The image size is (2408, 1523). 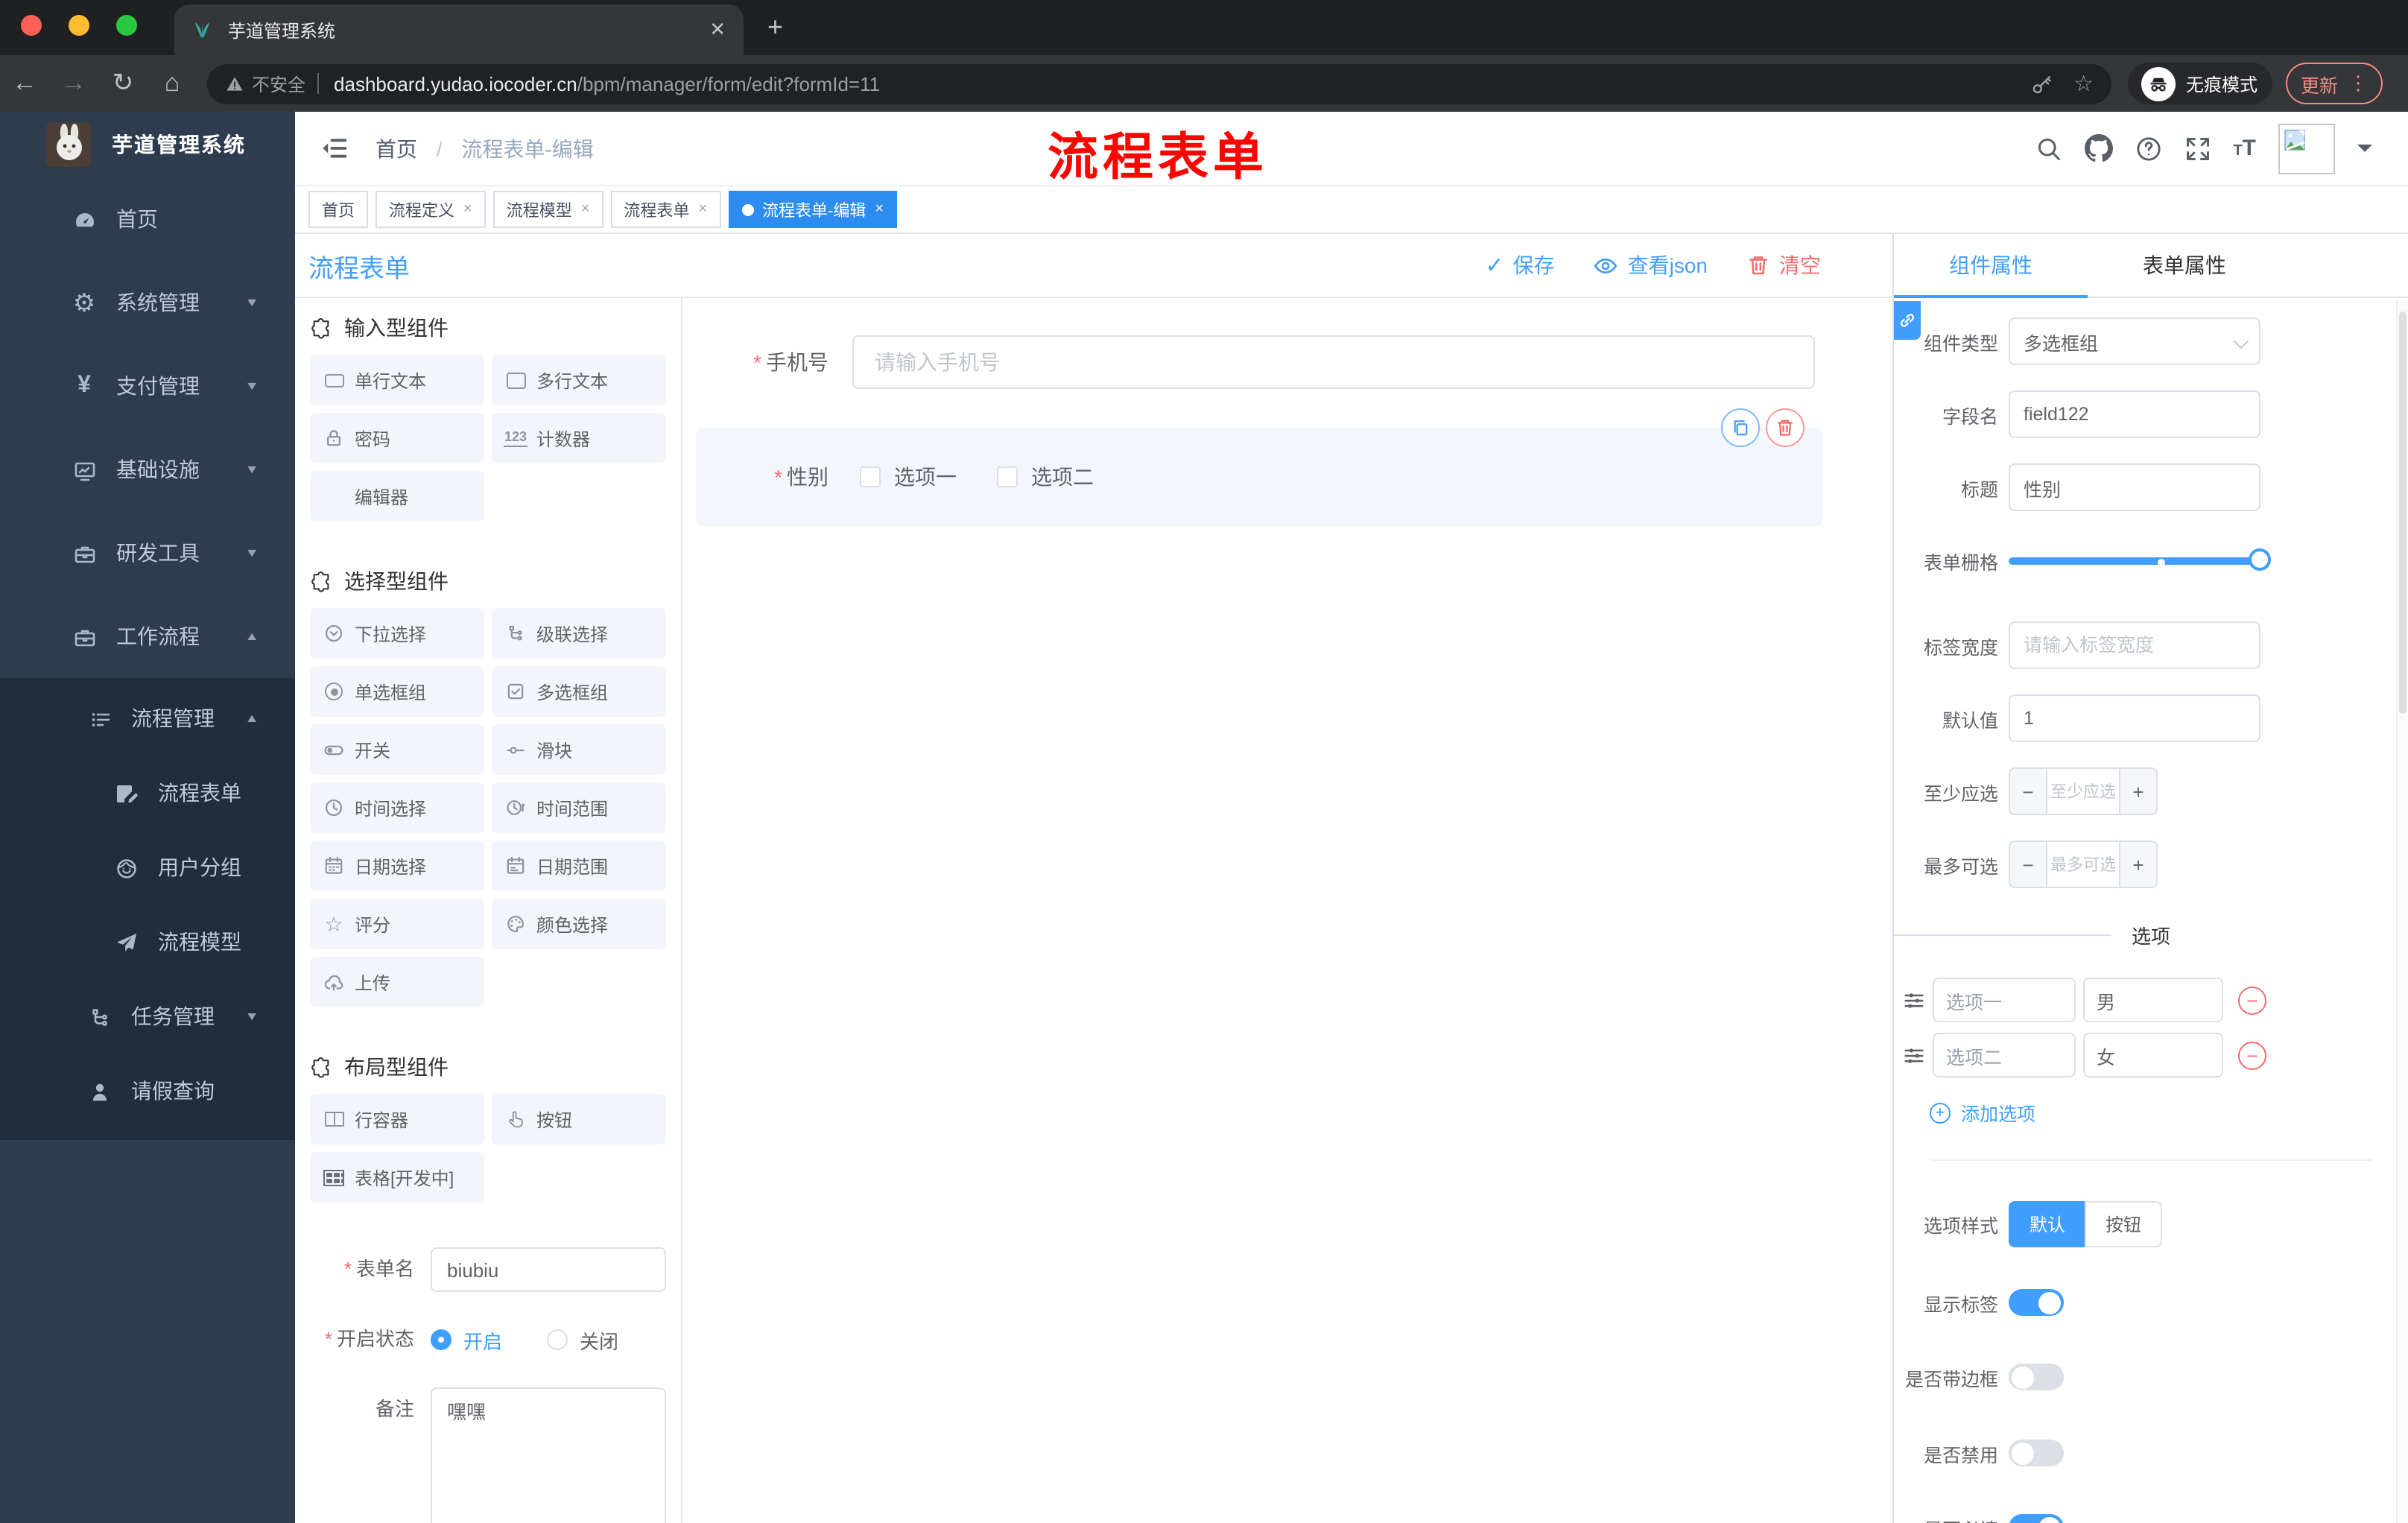 What do you see at coordinates (147, 386) in the screenshot?
I see `sidebar-item-payment: ¥ 支付管理 ▼` at bounding box center [147, 386].